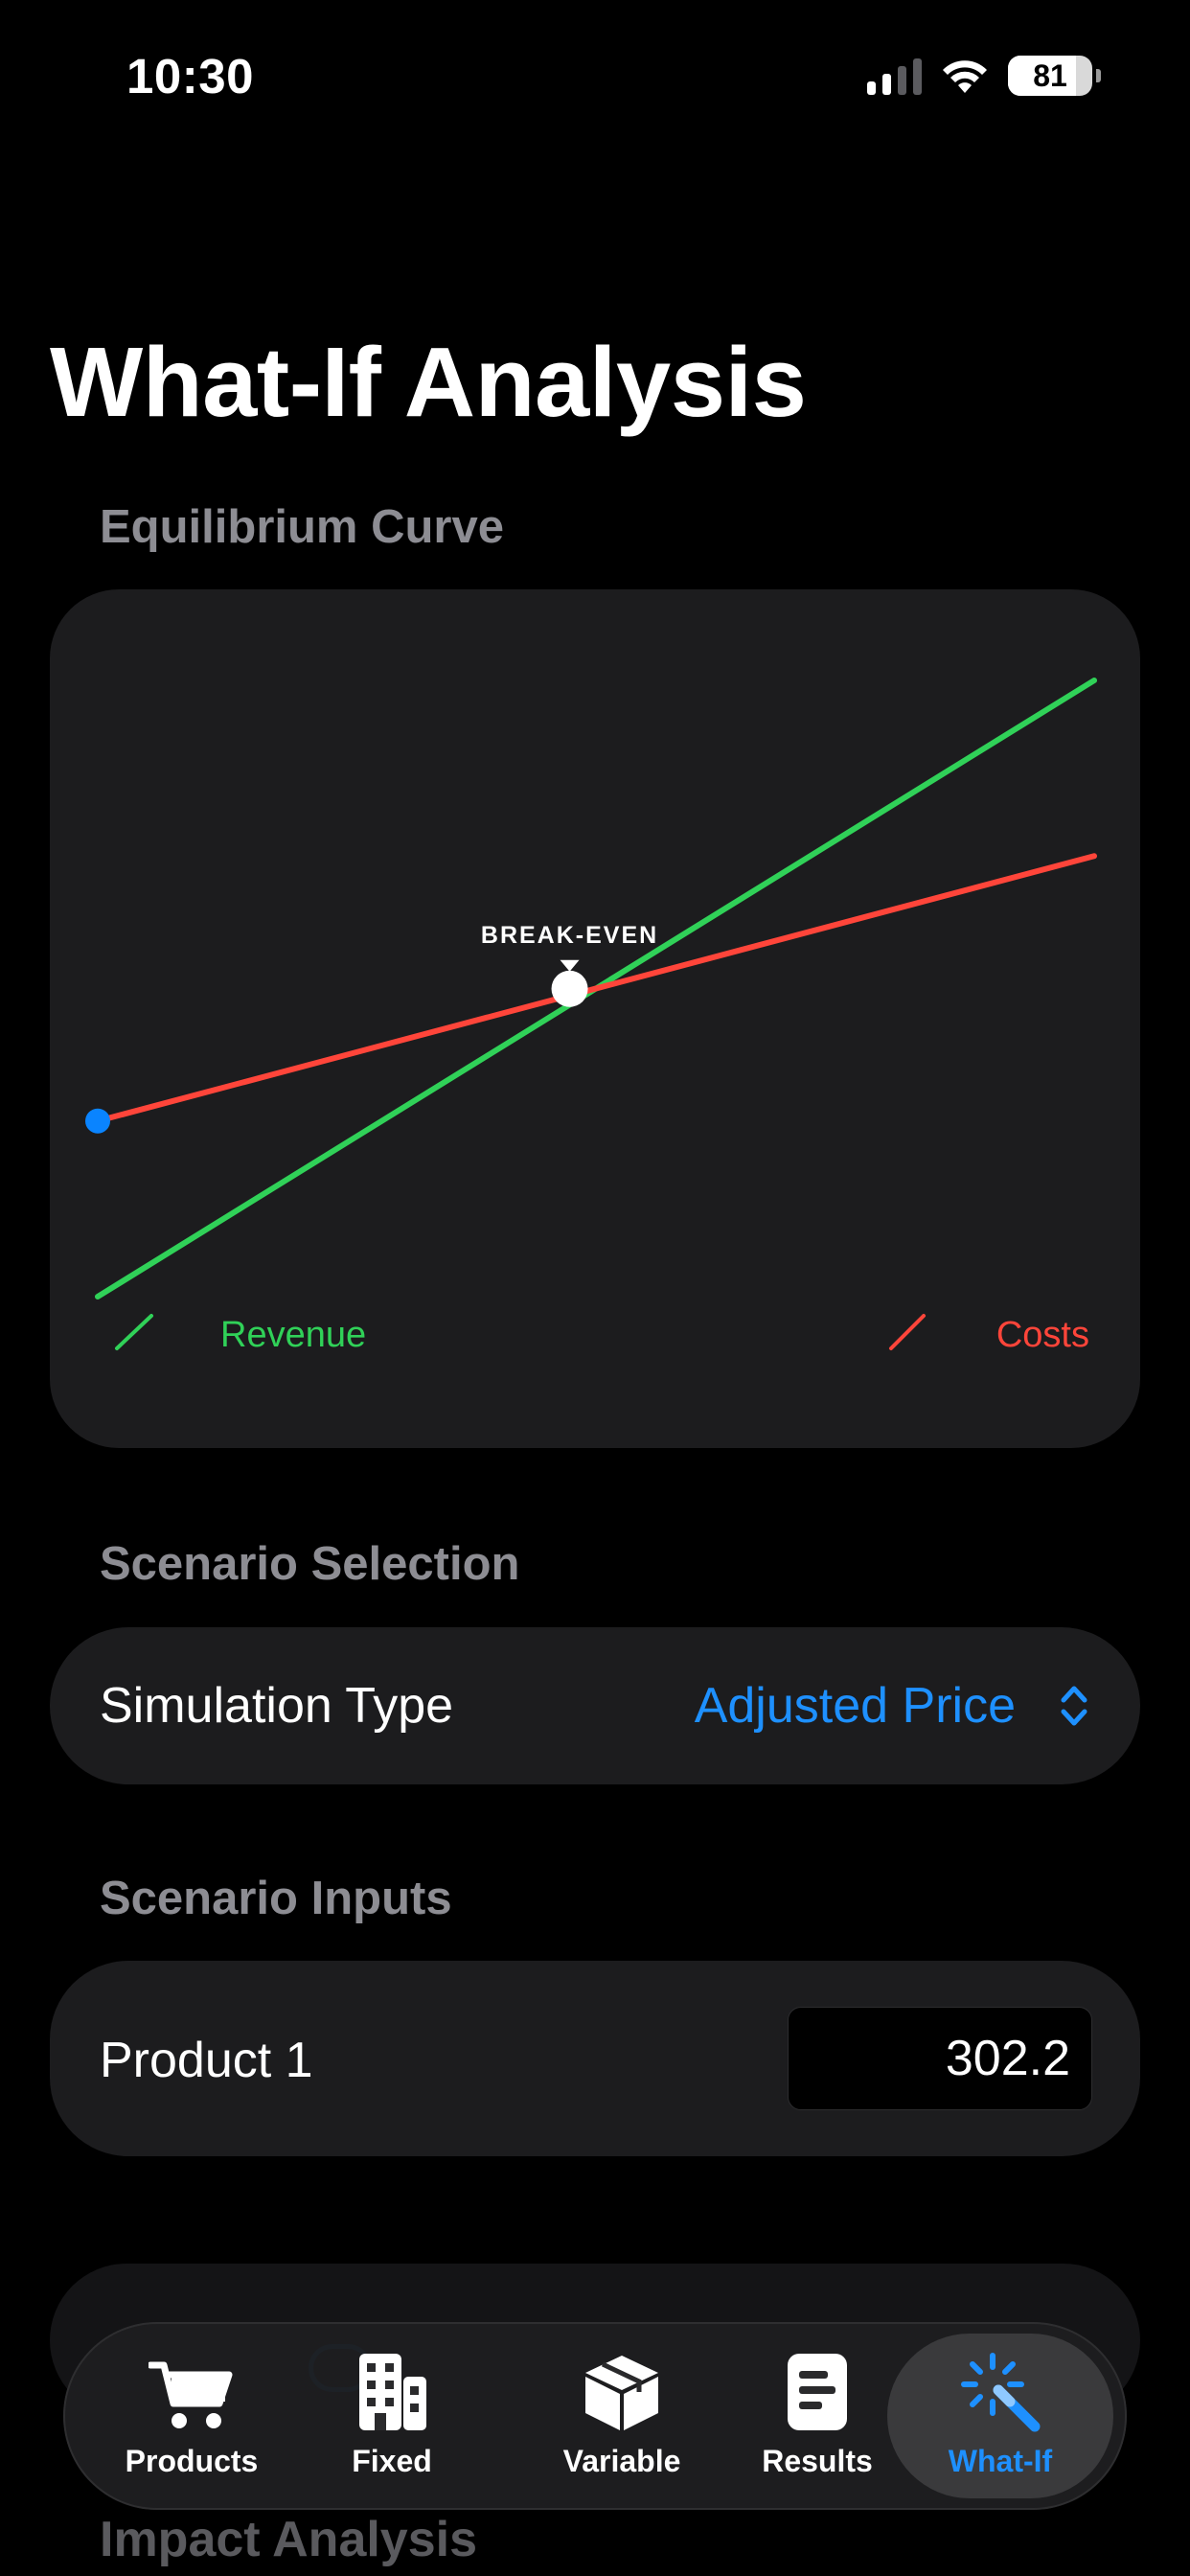  Describe the element at coordinates (570, 935) in the screenshot. I see `break-even-label: BREAK-EVEN` at that location.